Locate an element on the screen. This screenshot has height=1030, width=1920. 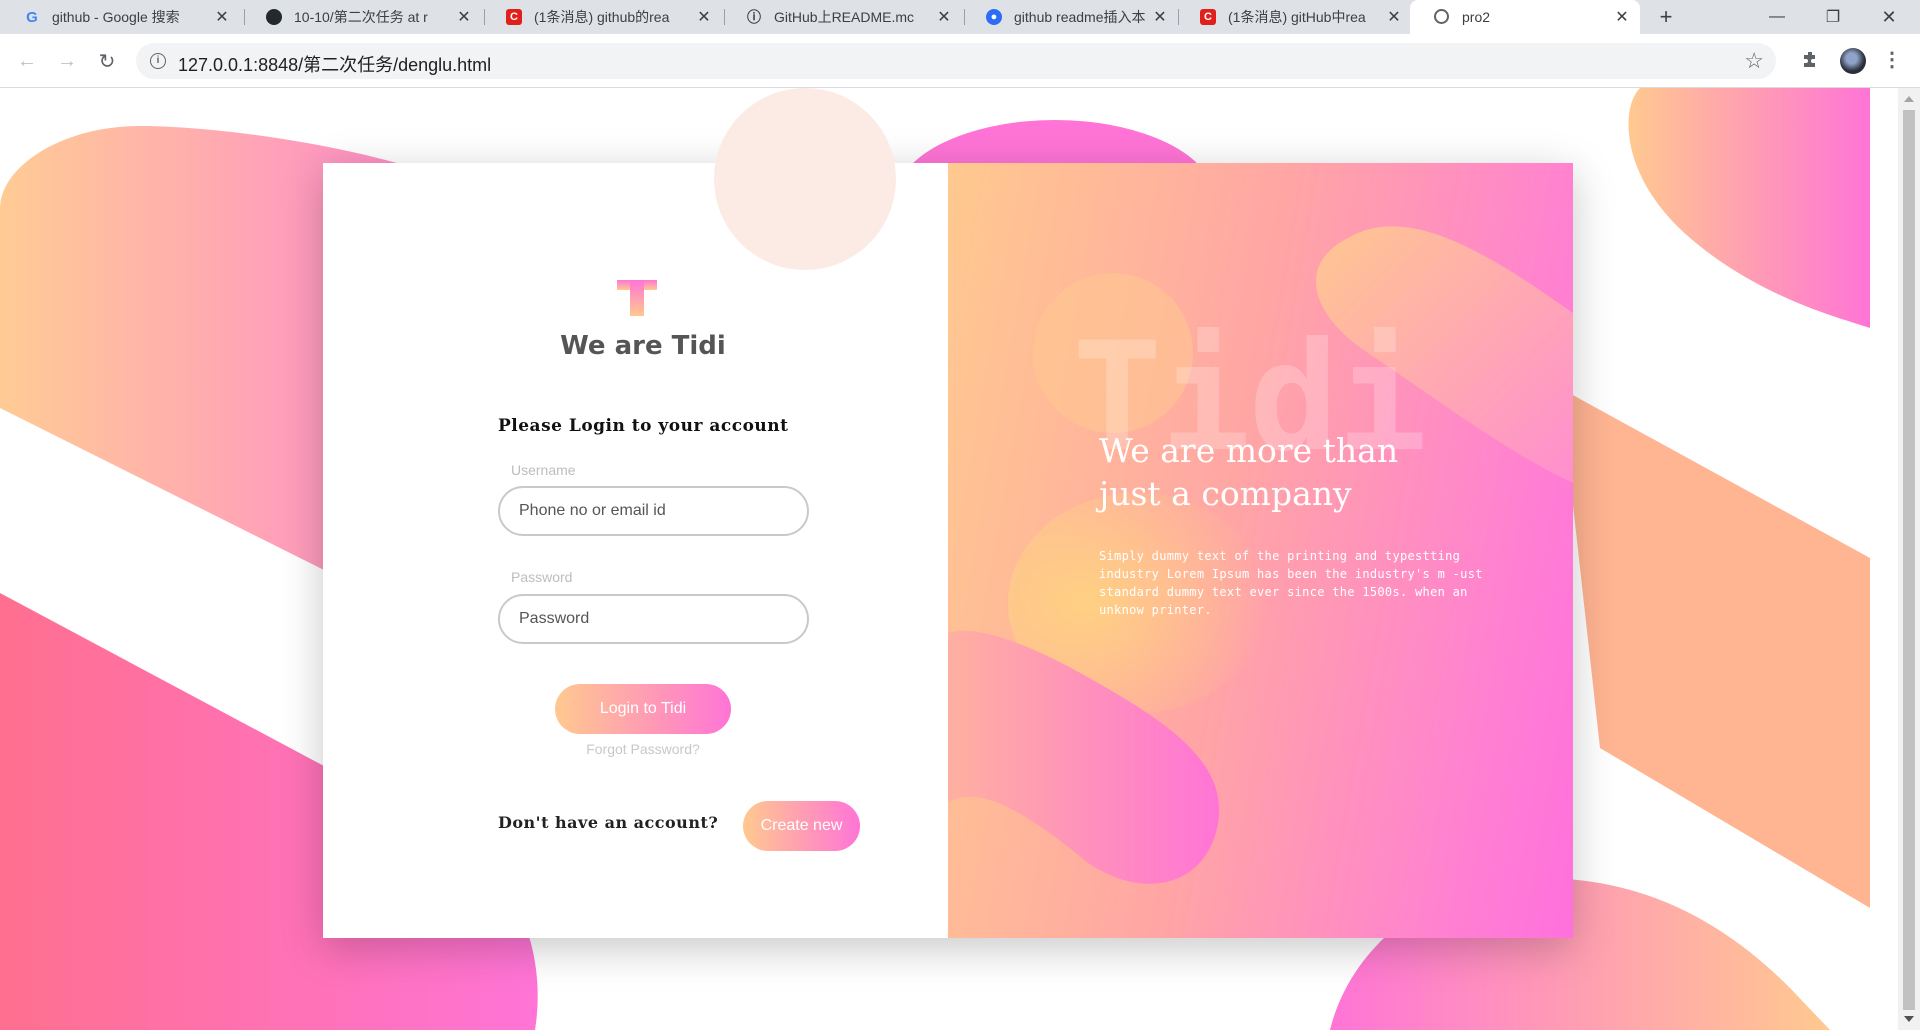
google-icon: G is located at coordinates (32, 17).